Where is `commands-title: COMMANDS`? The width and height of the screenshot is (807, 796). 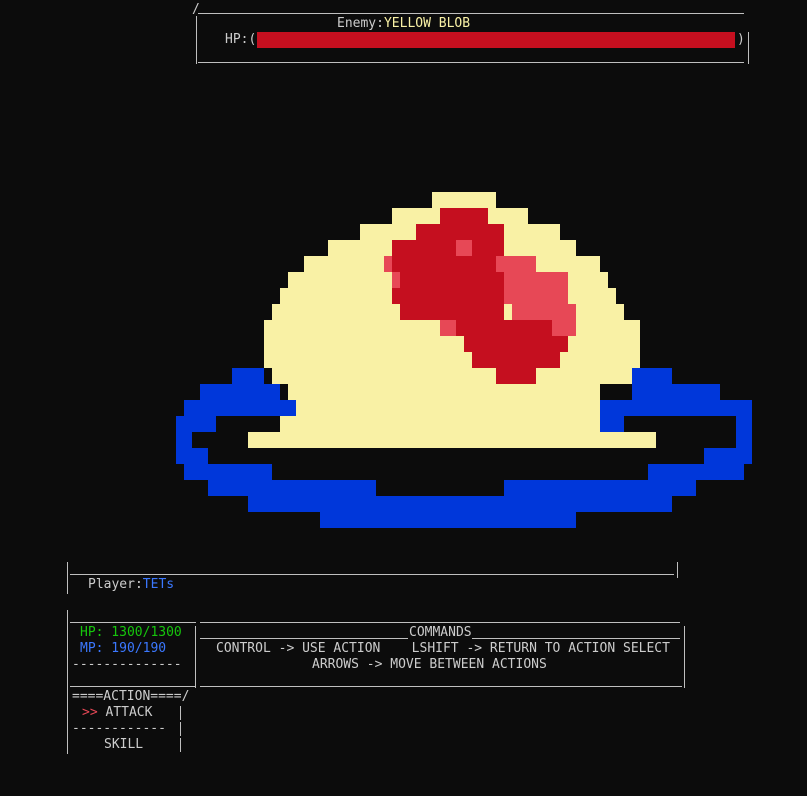 commands-title: COMMANDS is located at coordinates (440, 632).